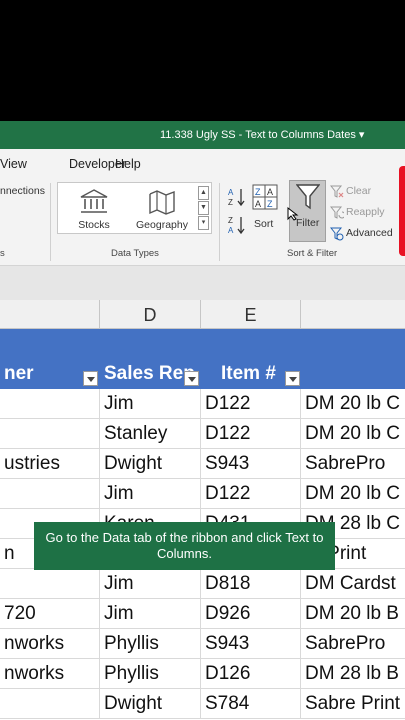  I want to click on table-cell: DM Cardst, so click(353, 584).